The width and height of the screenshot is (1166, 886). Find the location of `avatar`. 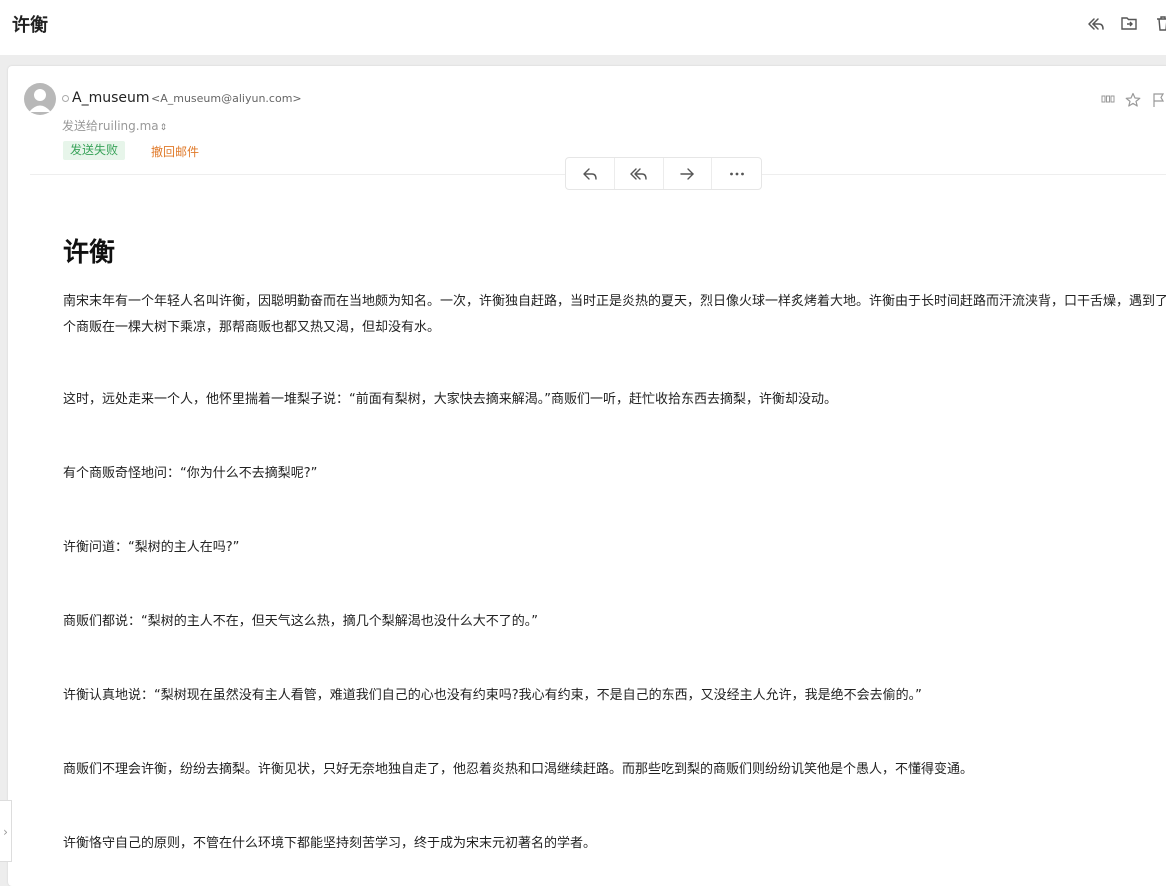

avatar is located at coordinates (40, 99).